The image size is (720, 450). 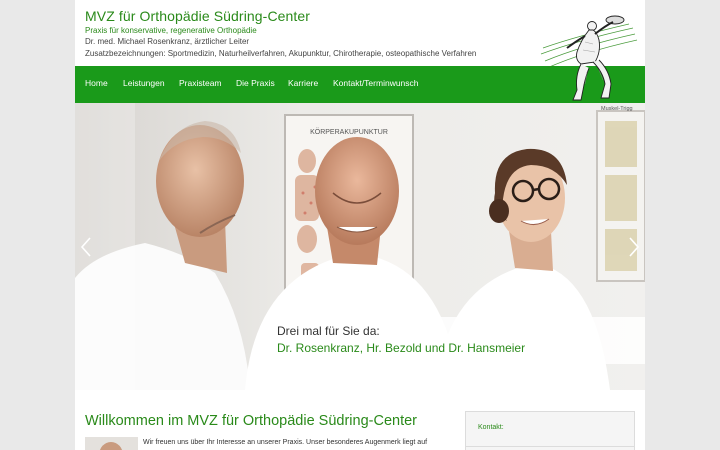 What do you see at coordinates (589, 55) in the screenshot?
I see `discus-thrower-logo` at bounding box center [589, 55].